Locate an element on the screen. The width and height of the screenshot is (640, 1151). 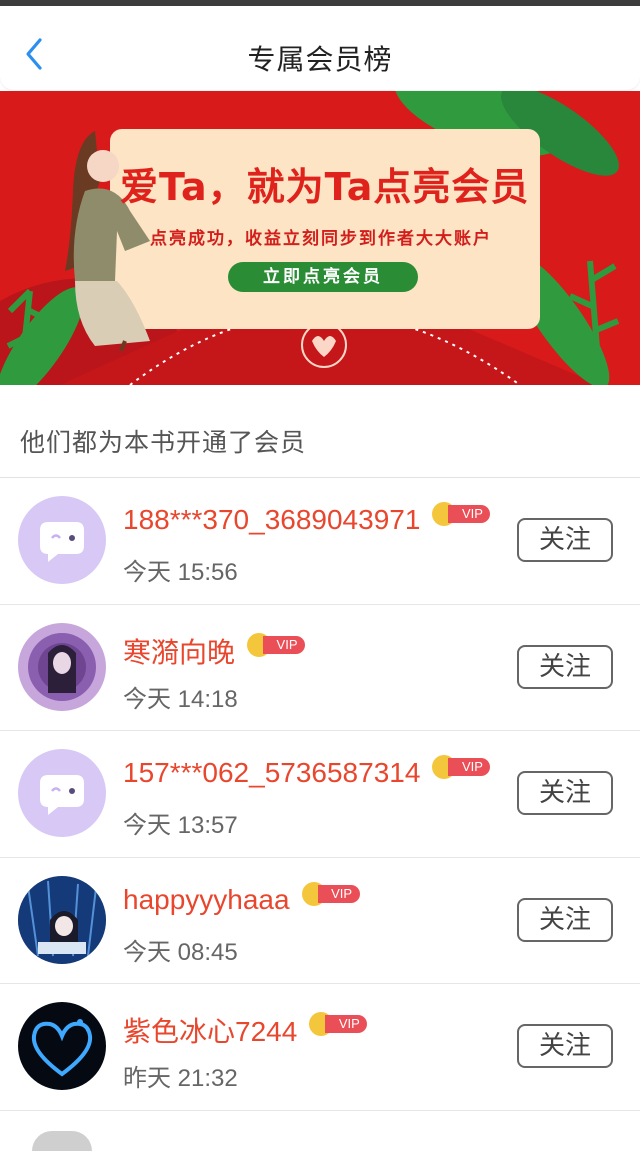
anime-girl-avatar-icon is located at coordinates (62, 666).